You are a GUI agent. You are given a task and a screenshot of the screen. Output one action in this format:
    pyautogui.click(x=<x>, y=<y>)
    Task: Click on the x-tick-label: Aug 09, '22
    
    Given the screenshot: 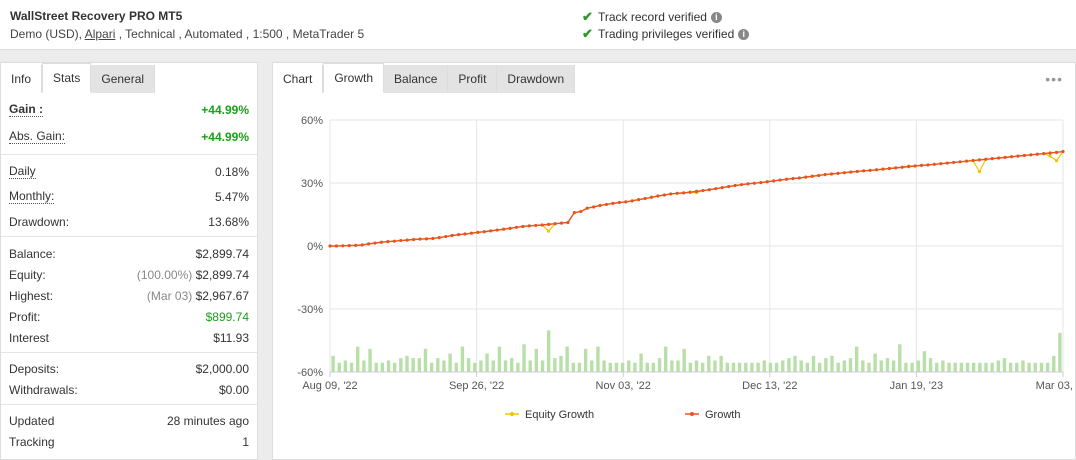 What is the action you would take?
    pyautogui.click(x=329, y=386)
    